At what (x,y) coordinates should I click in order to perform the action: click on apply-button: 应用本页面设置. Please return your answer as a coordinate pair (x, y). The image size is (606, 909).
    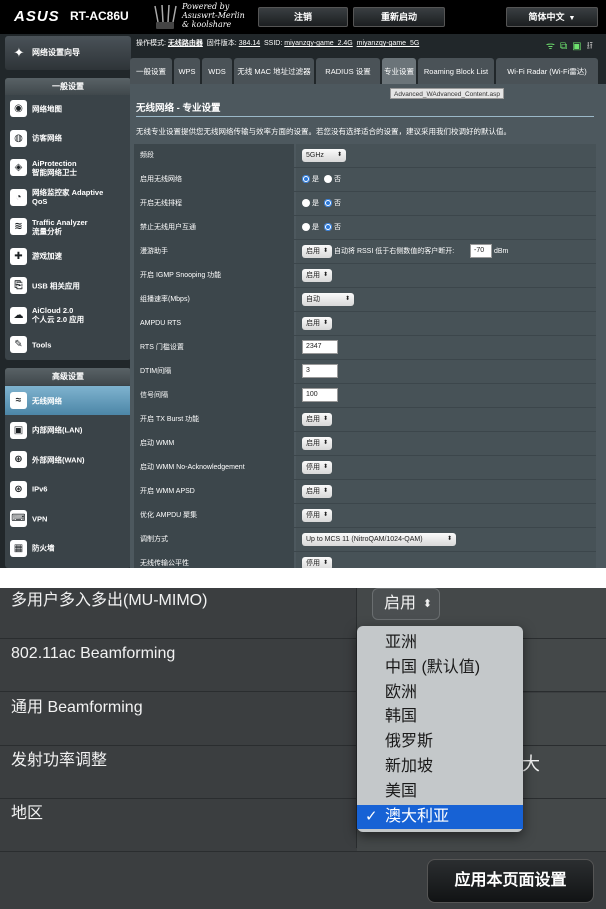
    Looking at the image, I should click on (510, 881).